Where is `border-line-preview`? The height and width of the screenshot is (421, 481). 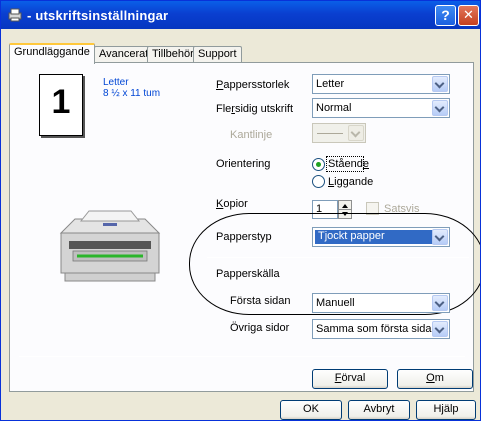 border-line-preview is located at coordinates (330, 133).